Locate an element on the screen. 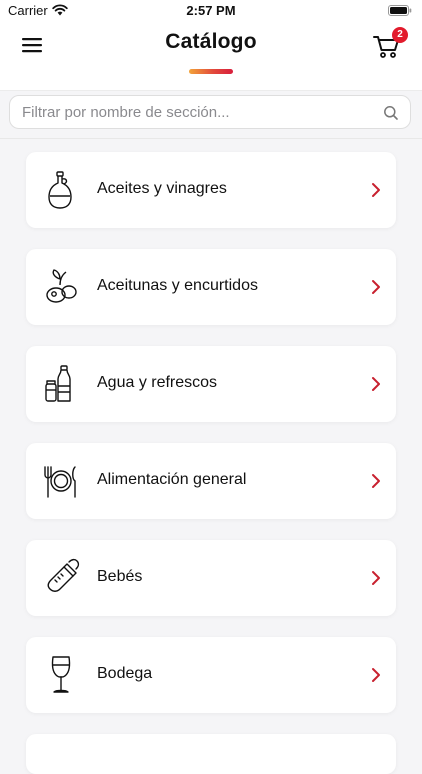 The width and height of the screenshot is (422, 774). wine-glass-icon is located at coordinates (61, 674).